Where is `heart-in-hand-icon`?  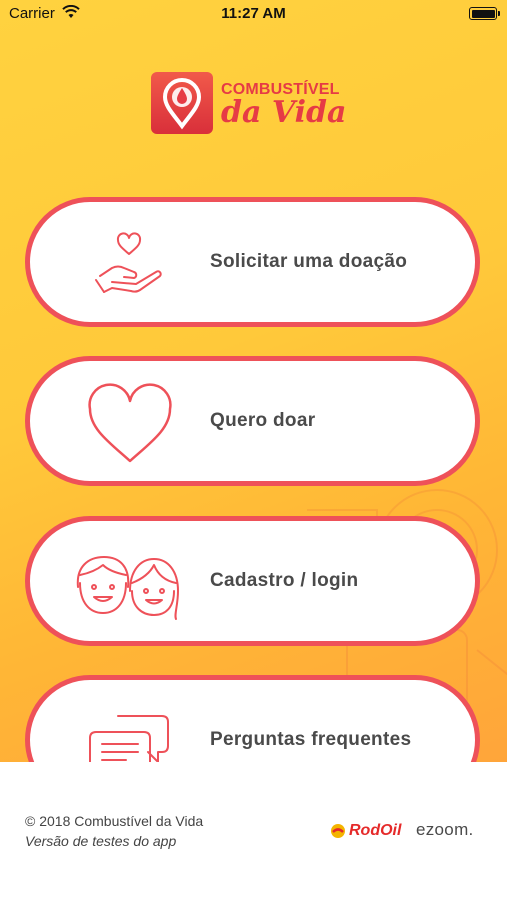
heart-in-hand-icon is located at coordinates (128, 262).